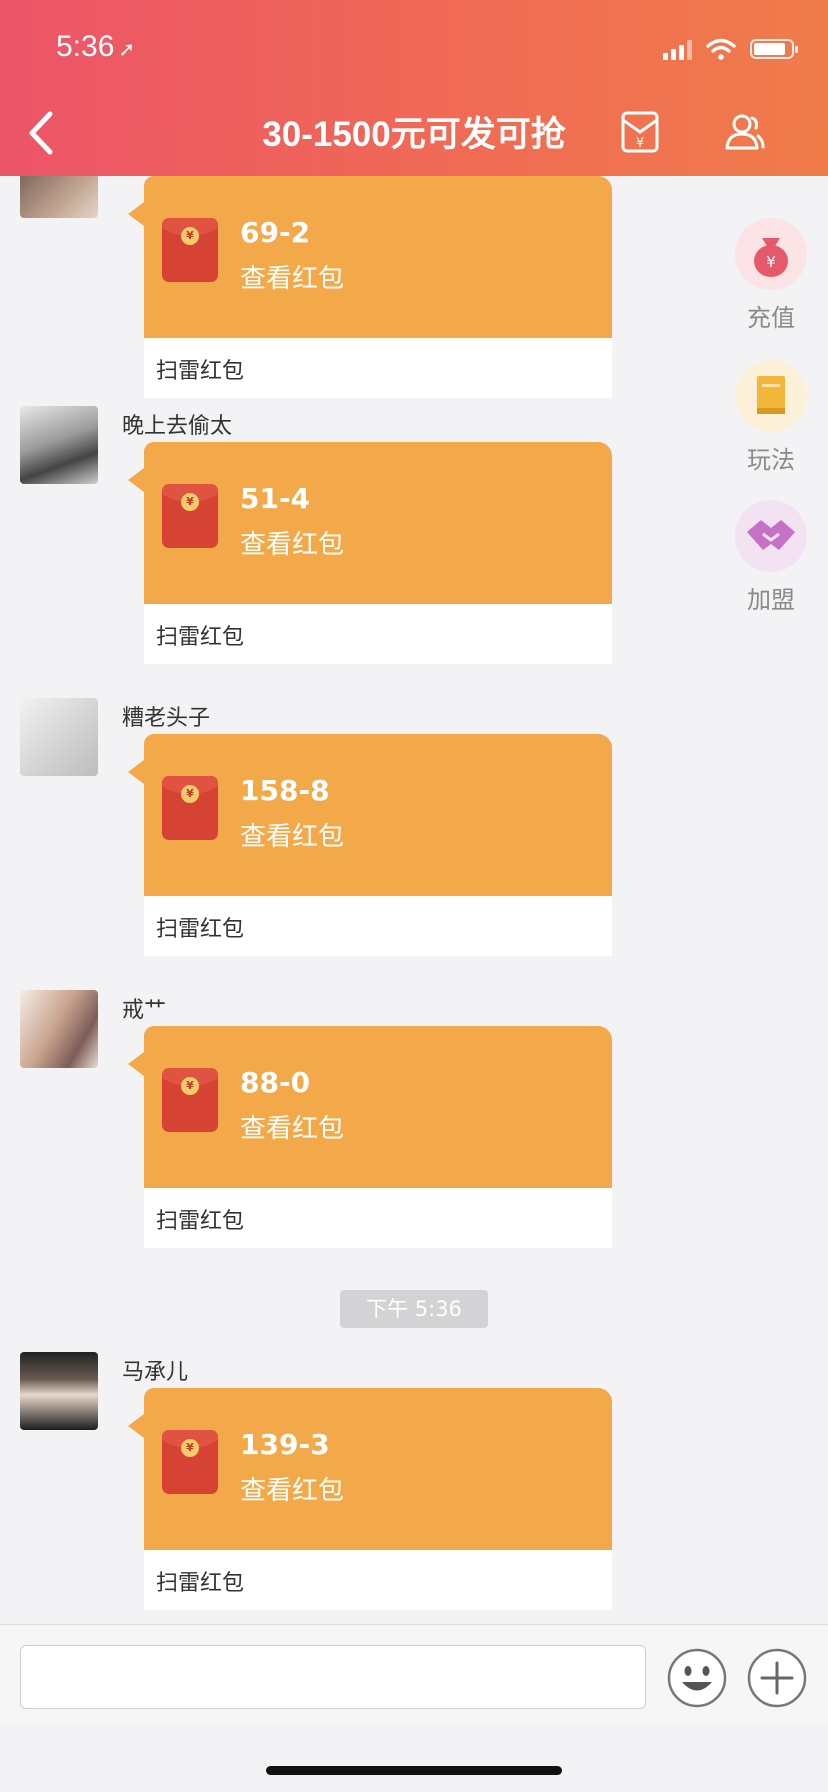 This screenshot has width=828, height=1792. I want to click on status-time: 5:36 ➚, so click(95, 47).